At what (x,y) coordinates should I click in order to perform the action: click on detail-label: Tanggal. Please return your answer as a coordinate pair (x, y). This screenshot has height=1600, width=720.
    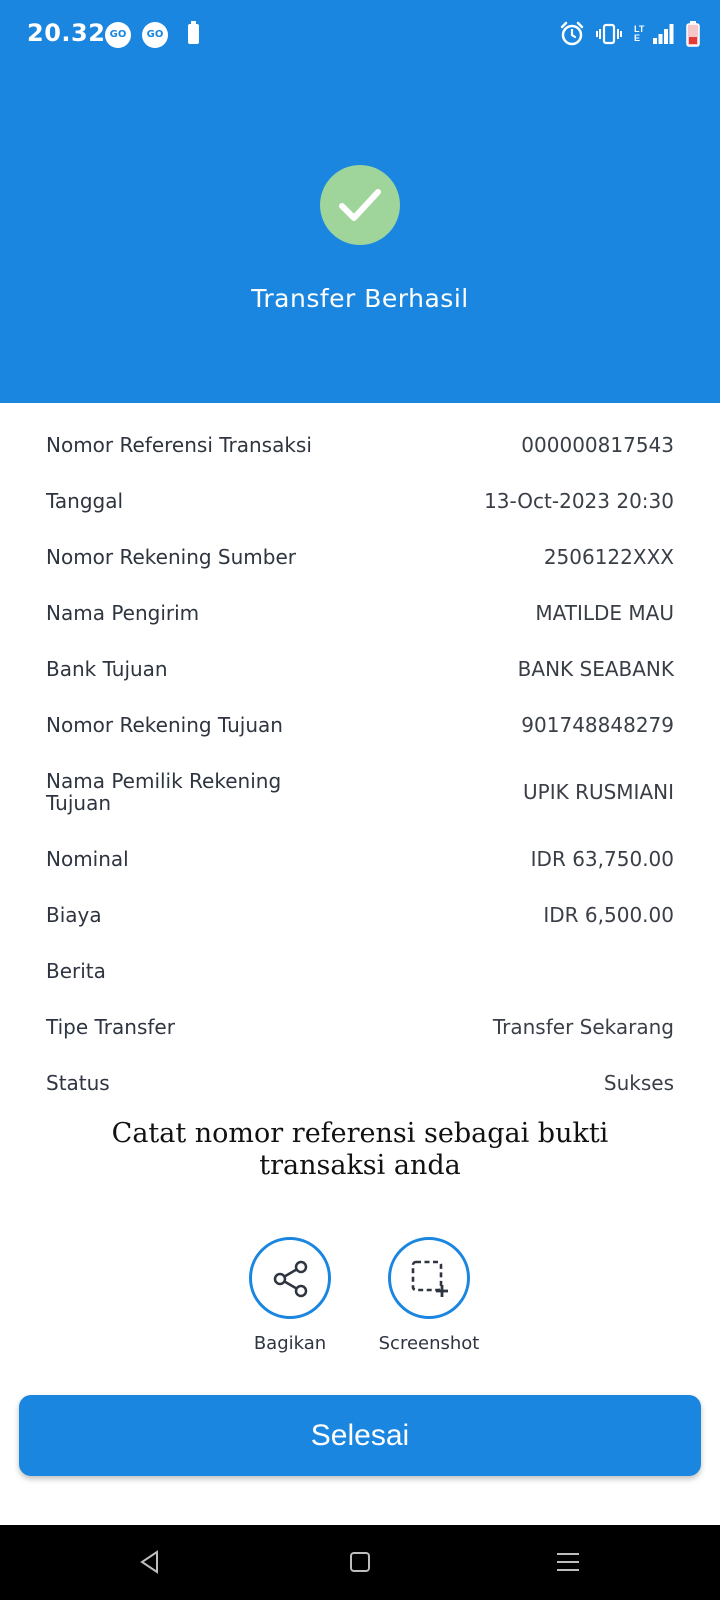
    Looking at the image, I should click on (85, 501).